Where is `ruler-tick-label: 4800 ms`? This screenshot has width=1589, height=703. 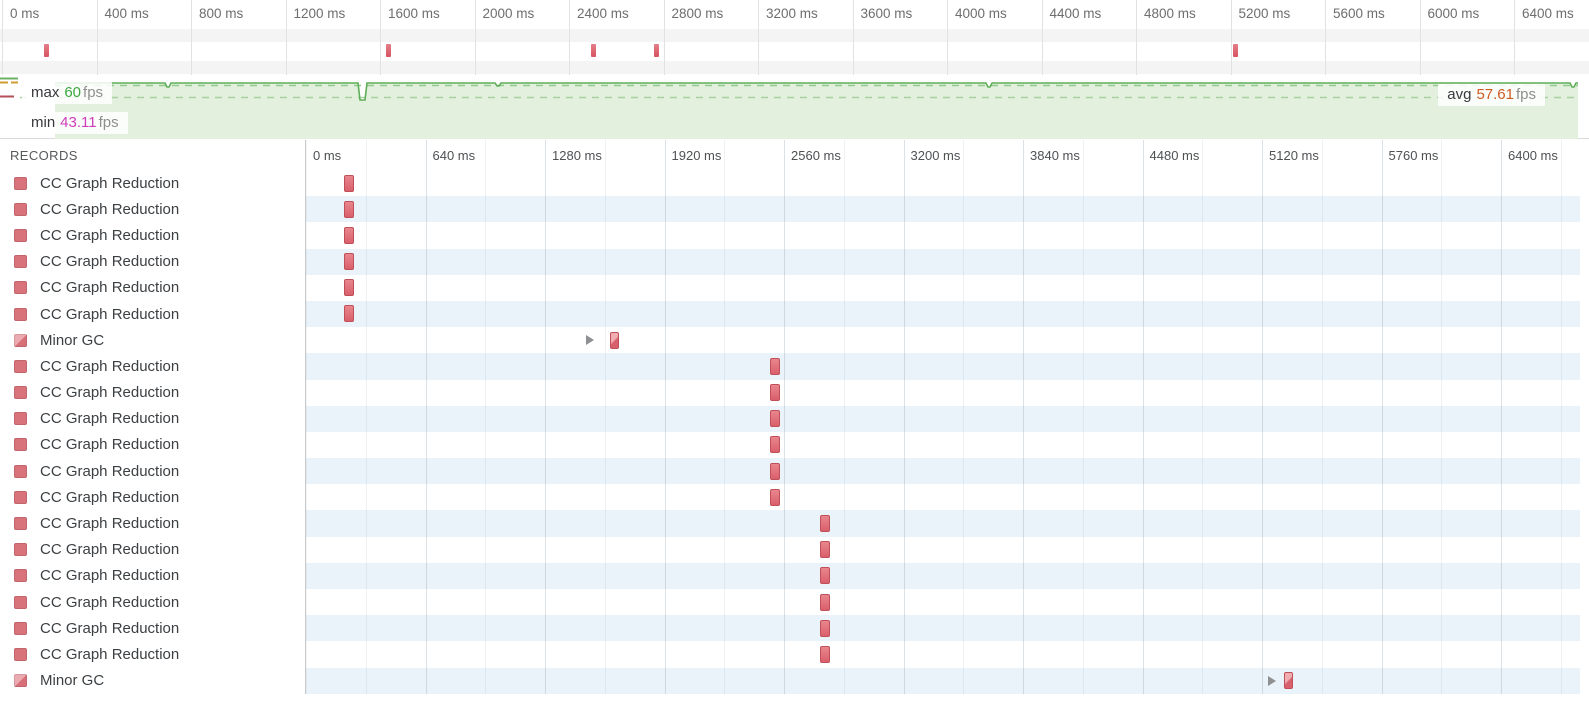 ruler-tick-label: 4800 ms is located at coordinates (1170, 13).